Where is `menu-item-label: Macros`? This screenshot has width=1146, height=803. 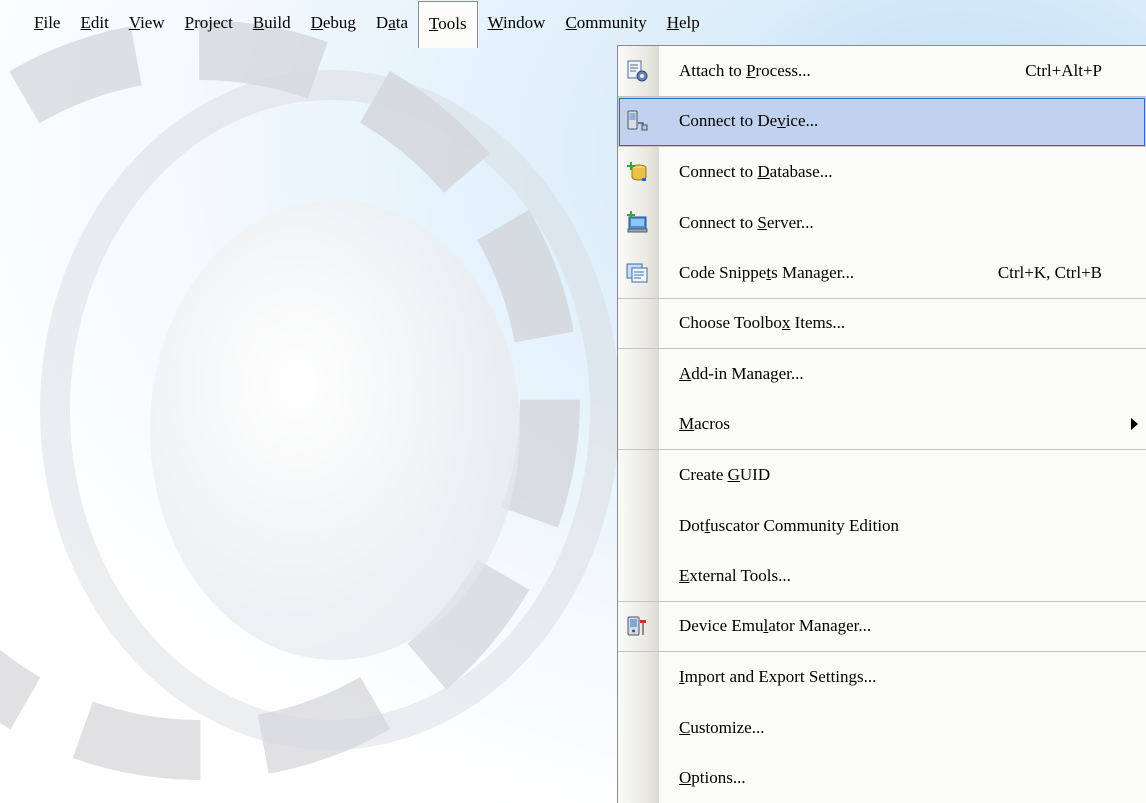
menu-item-label: Macros is located at coordinates (704, 424).